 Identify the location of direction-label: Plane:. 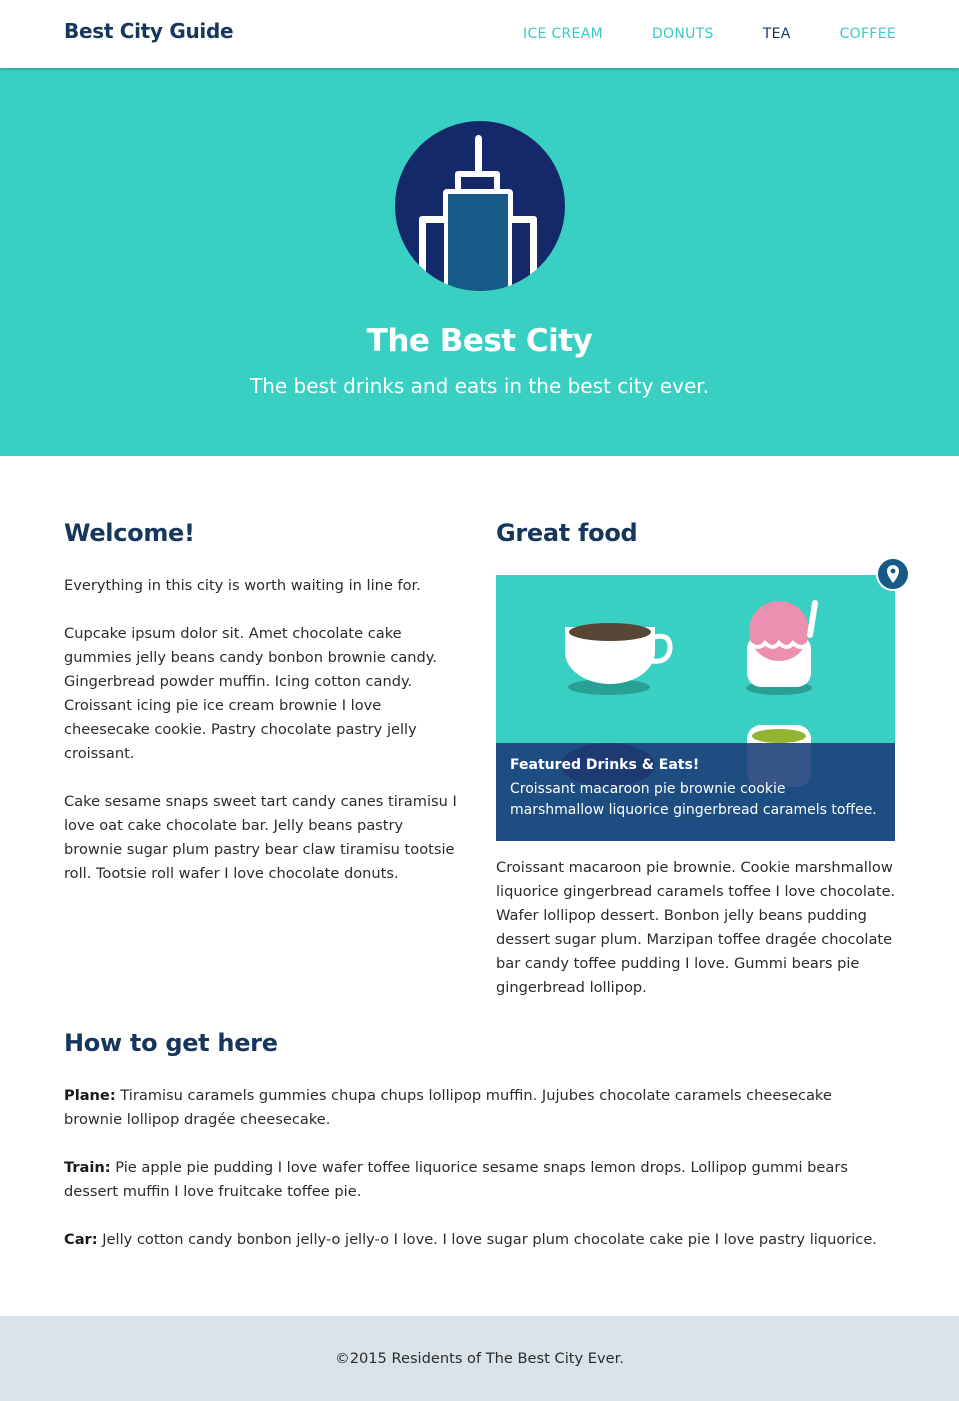
(90, 1095).